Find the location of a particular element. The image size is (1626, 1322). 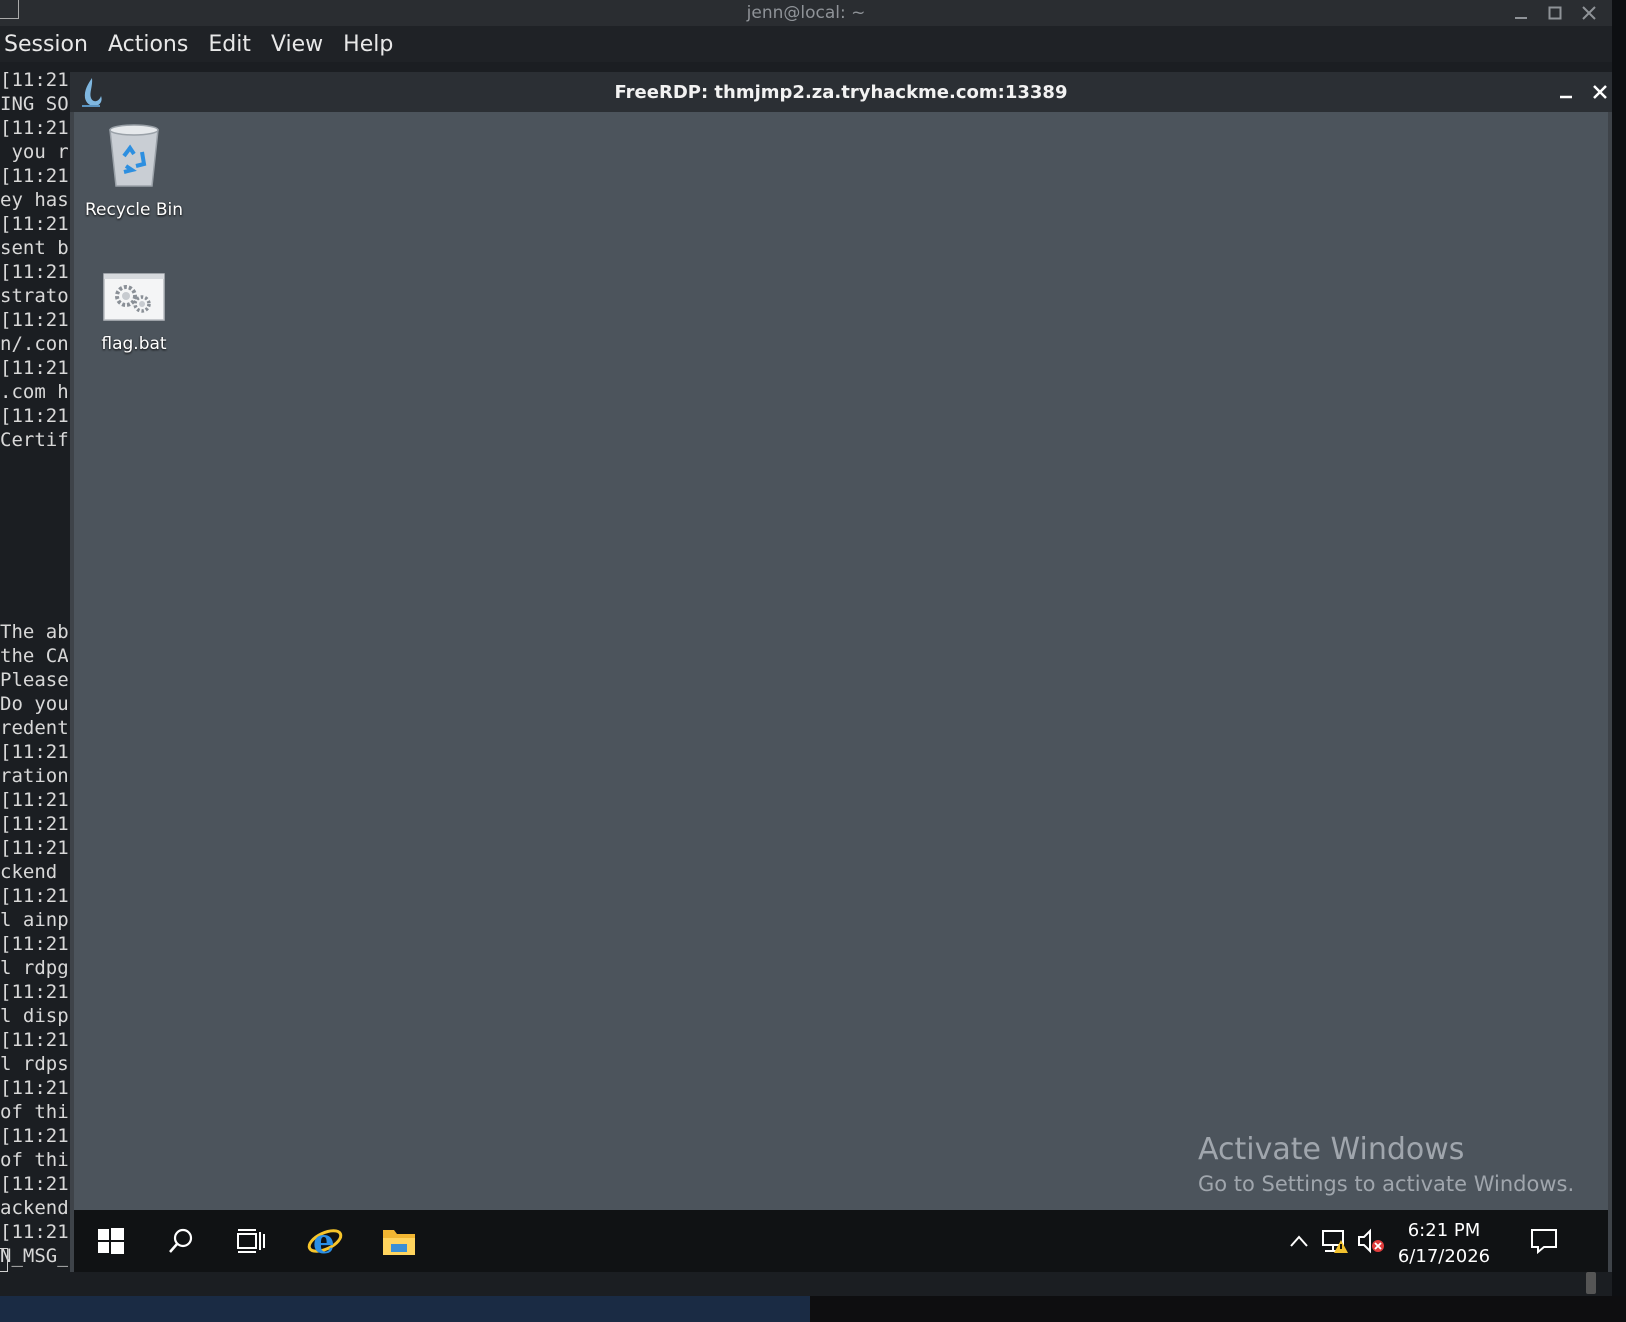

terminal-line: l rdpg is located at coordinates (34, 968).